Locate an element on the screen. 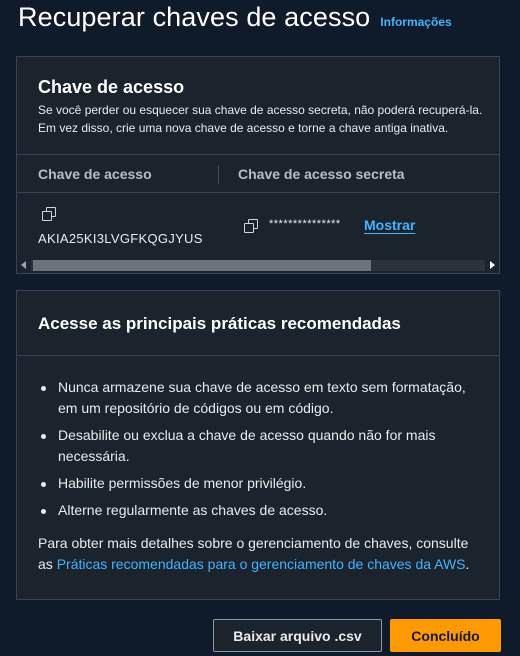 The height and width of the screenshot is (656, 520). copy-secret-key-icon is located at coordinates (251, 226).